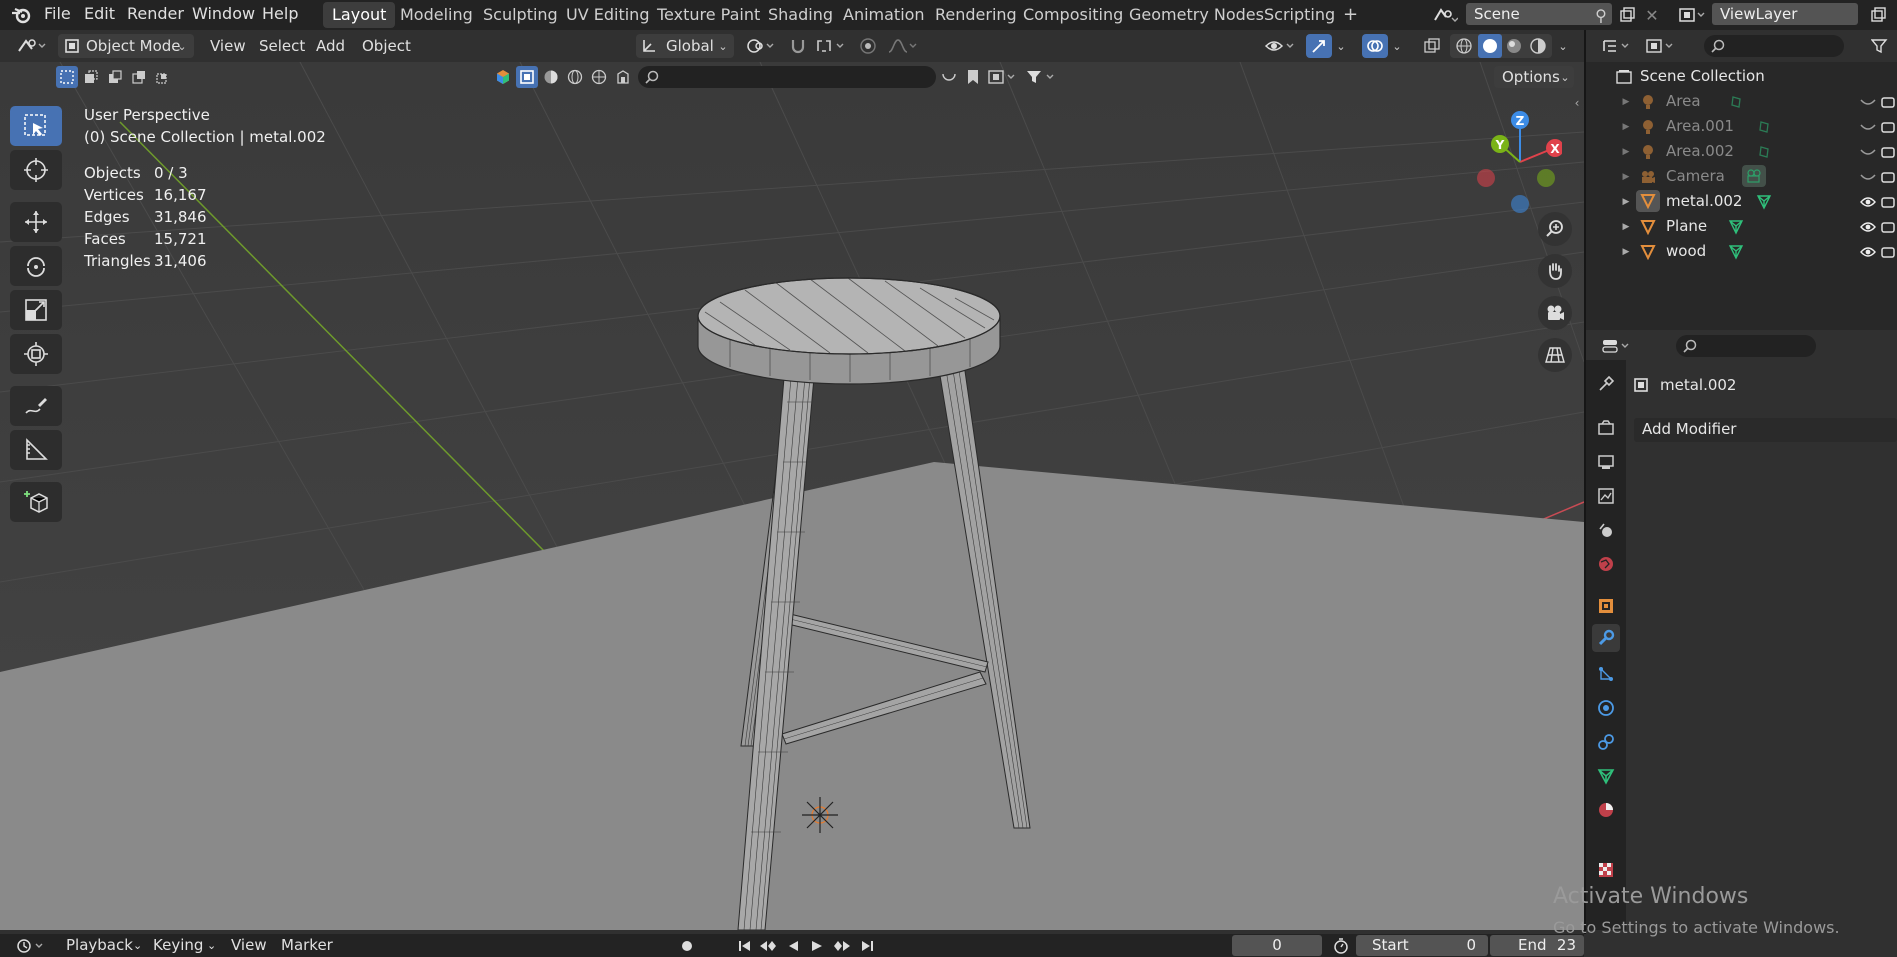  What do you see at coordinates (1277, 945) in the screenshot?
I see `current-frame-field: 0` at bounding box center [1277, 945].